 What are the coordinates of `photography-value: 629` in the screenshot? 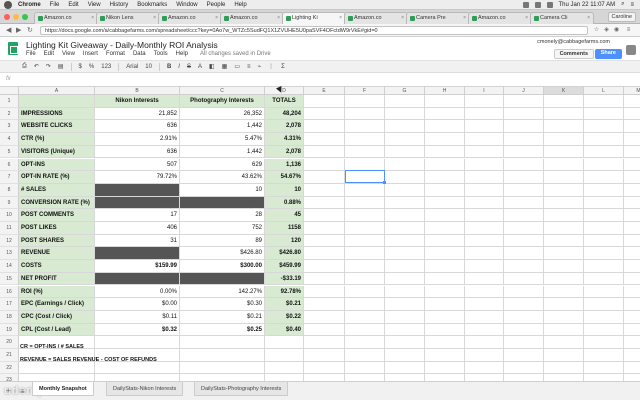 It's located at (222, 165).